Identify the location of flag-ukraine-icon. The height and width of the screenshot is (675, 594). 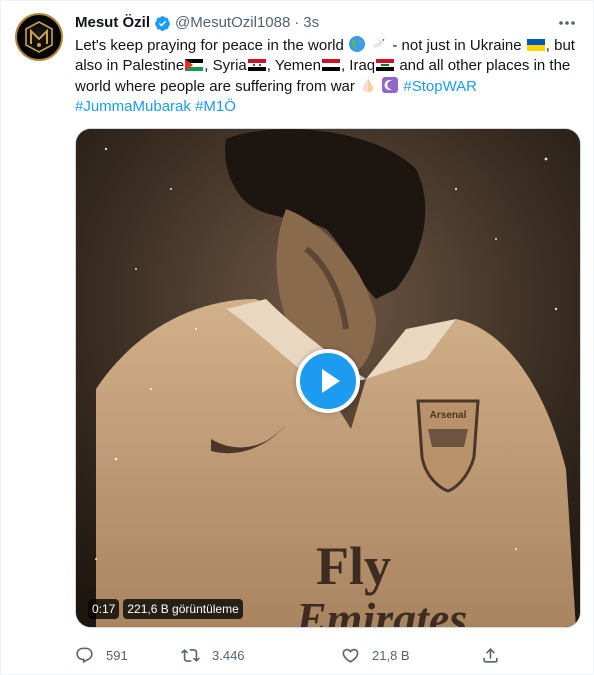
(535, 45).